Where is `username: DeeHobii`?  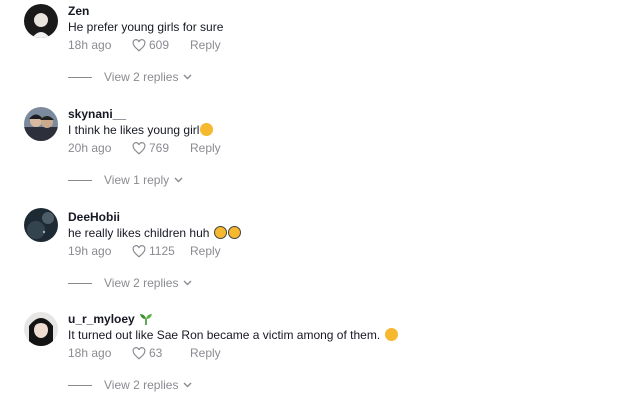 username: DeeHobii is located at coordinates (154, 217).